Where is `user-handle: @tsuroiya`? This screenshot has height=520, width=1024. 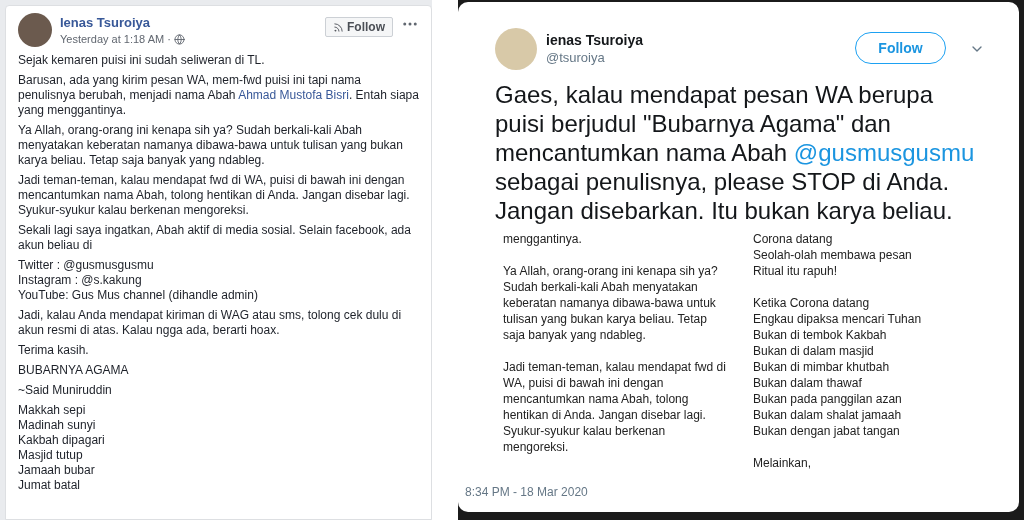
user-handle: @tsuroiya is located at coordinates (696, 58).